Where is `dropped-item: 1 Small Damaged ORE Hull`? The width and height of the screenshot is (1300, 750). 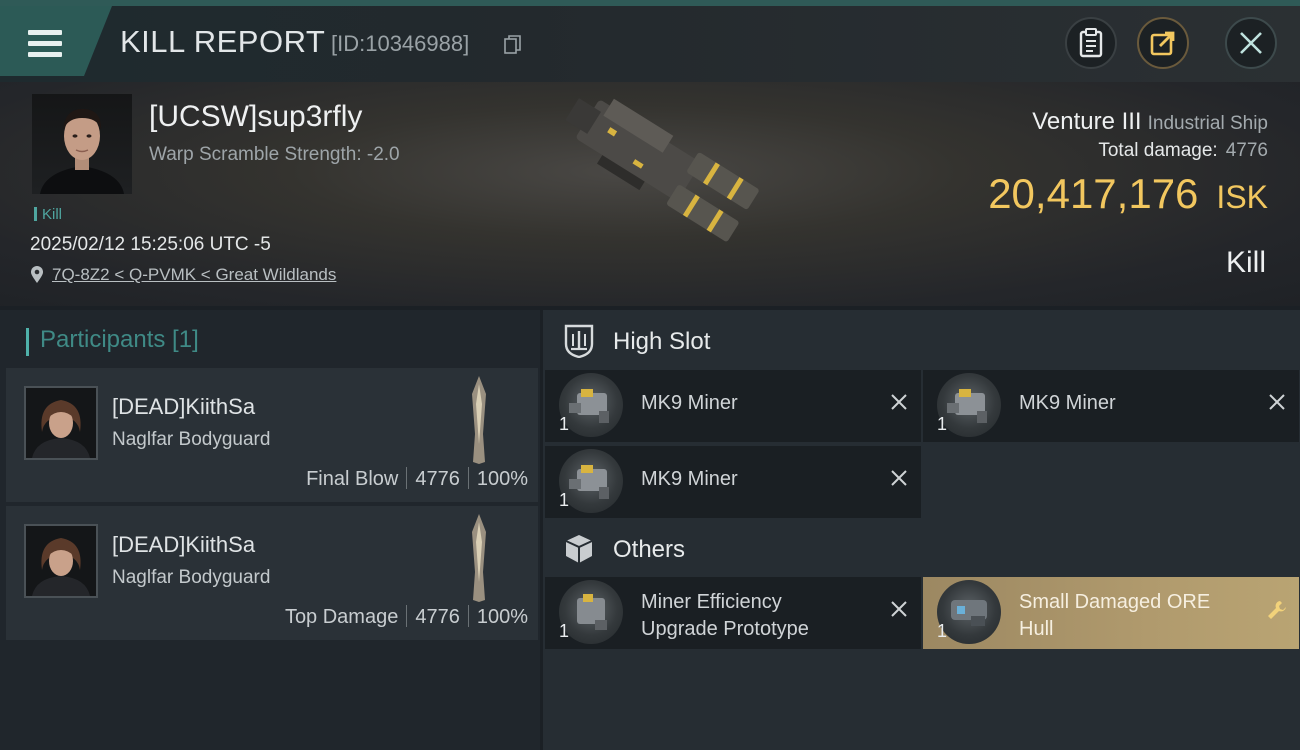 dropped-item: 1 Small Damaged ORE Hull is located at coordinates (1111, 613).